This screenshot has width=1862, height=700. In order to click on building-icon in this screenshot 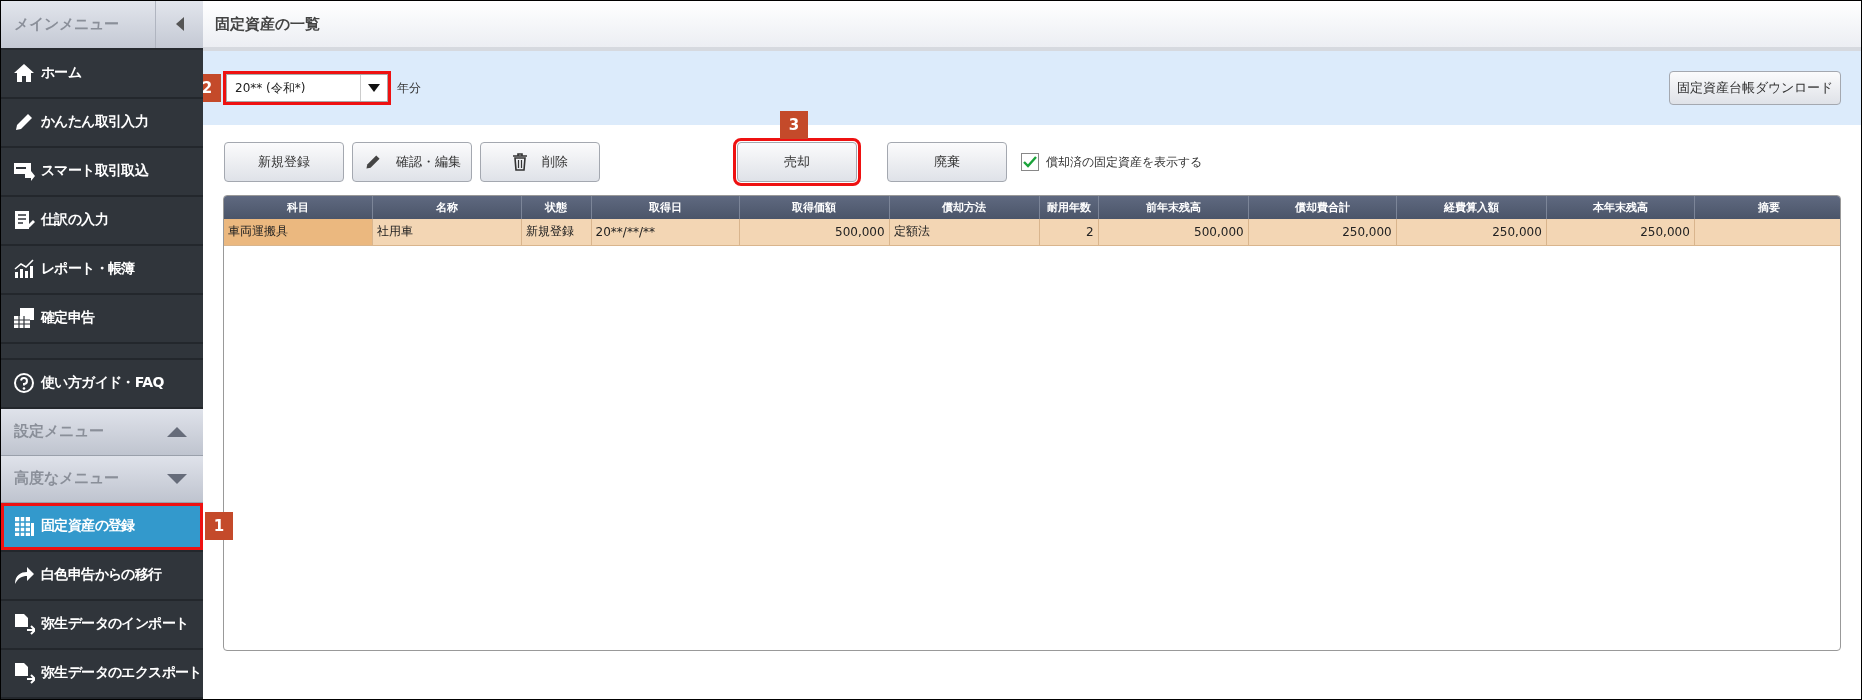, I will do `click(24, 526)`.